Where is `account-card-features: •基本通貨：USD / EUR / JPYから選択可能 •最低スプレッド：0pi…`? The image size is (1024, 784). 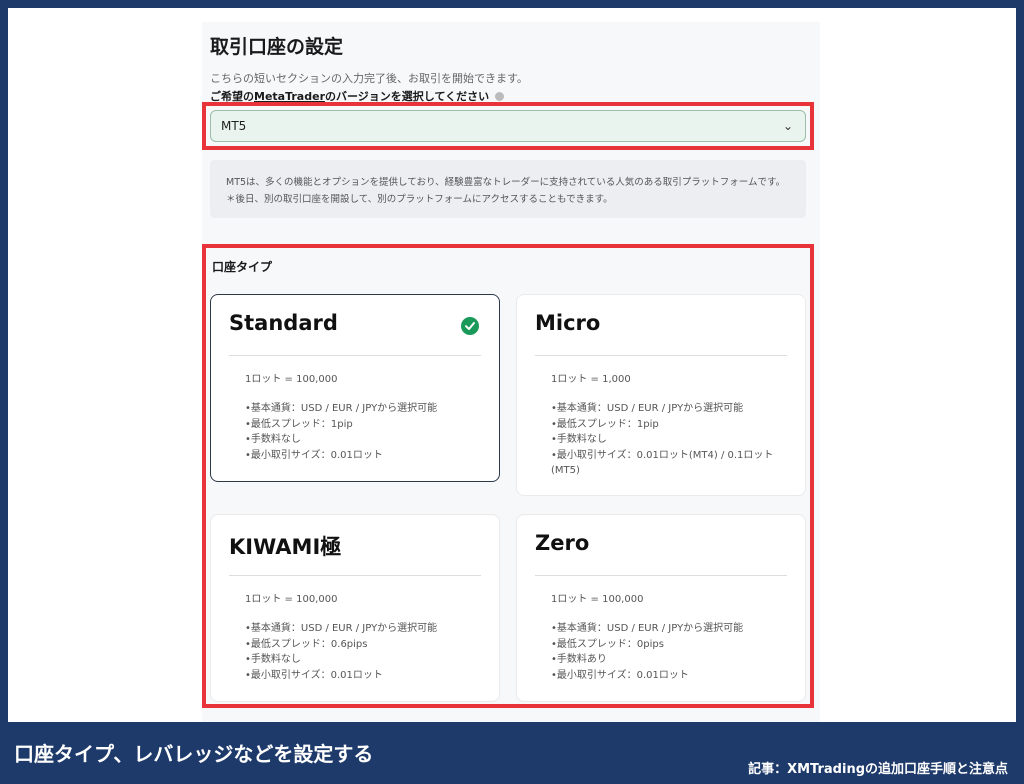 account-card-features: •基本通貨：USD / EUR / JPYから選択可能 •最低スプレッド：0pi… is located at coordinates (671, 652).